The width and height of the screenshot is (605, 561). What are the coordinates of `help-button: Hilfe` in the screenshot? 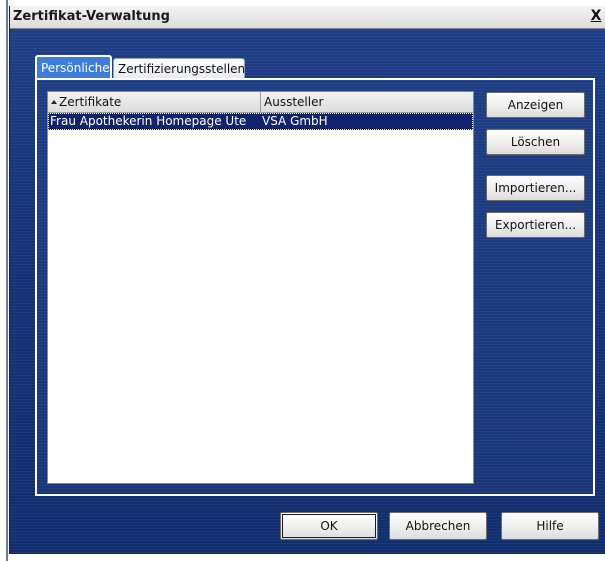 It's located at (550, 526).